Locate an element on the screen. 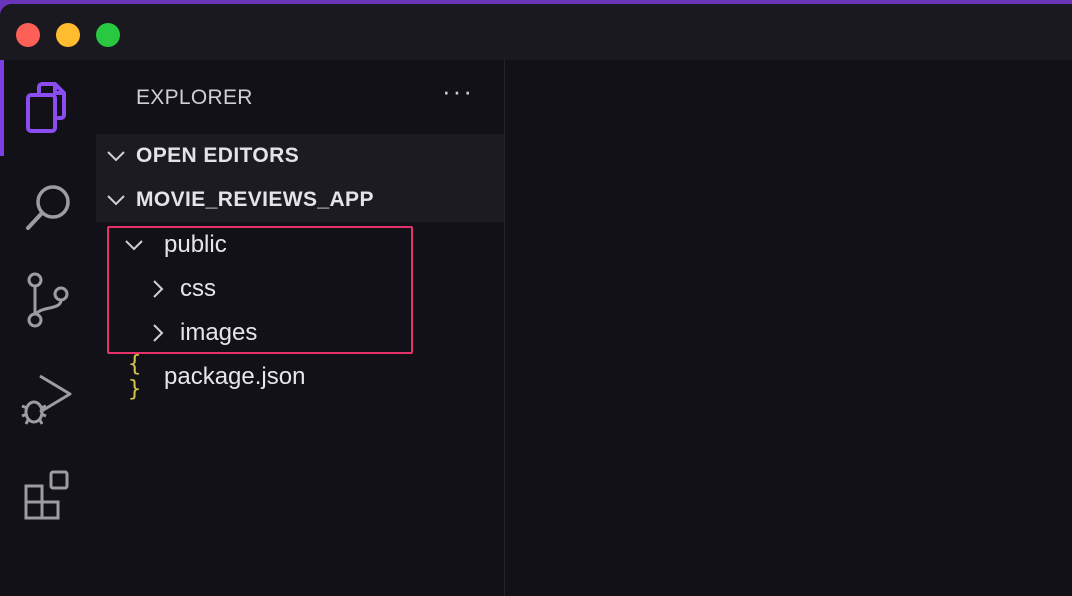 Image resolution: width=1072 pixels, height=596 pixels. project-folder-section: MOVIE_REVIEWS_APP is located at coordinates (300, 200).